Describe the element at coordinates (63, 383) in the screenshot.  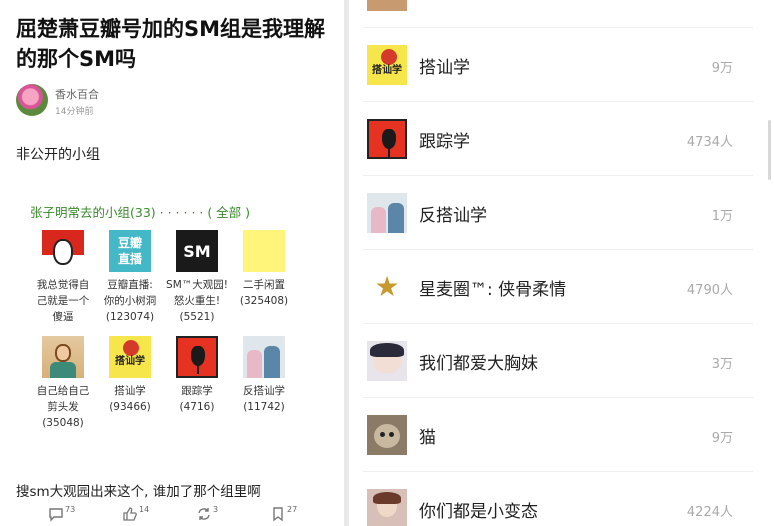
I see `group-item: 自己给自己 剪头发 (35048)` at that location.